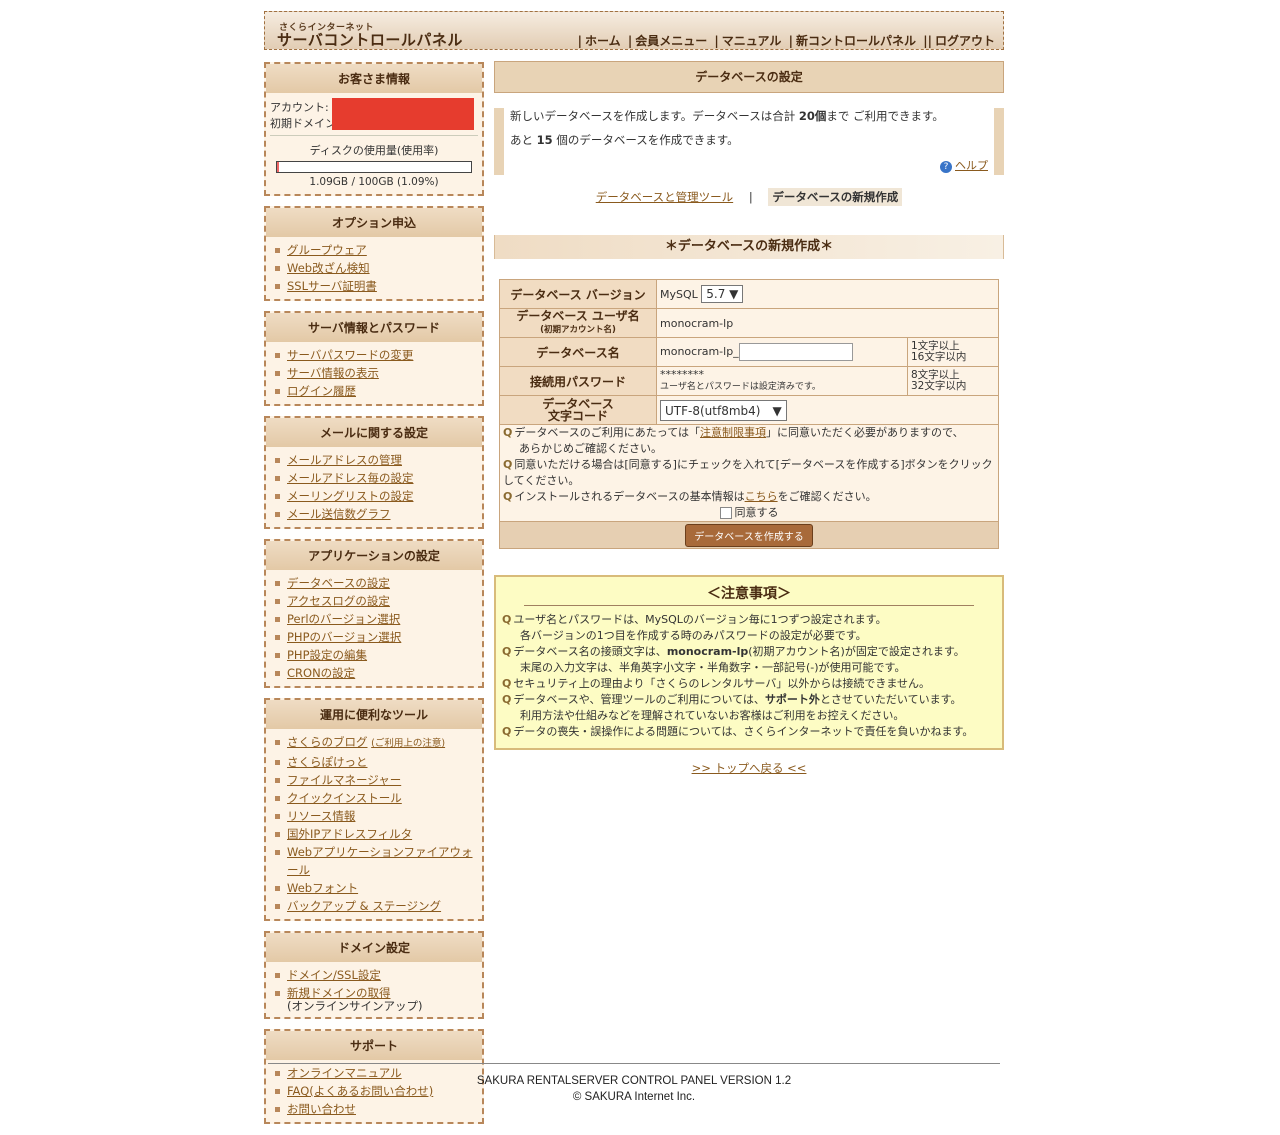 This screenshot has width=1280, height=1135. I want to click on link-php-version: PHPのバージョン選択, so click(344, 637).